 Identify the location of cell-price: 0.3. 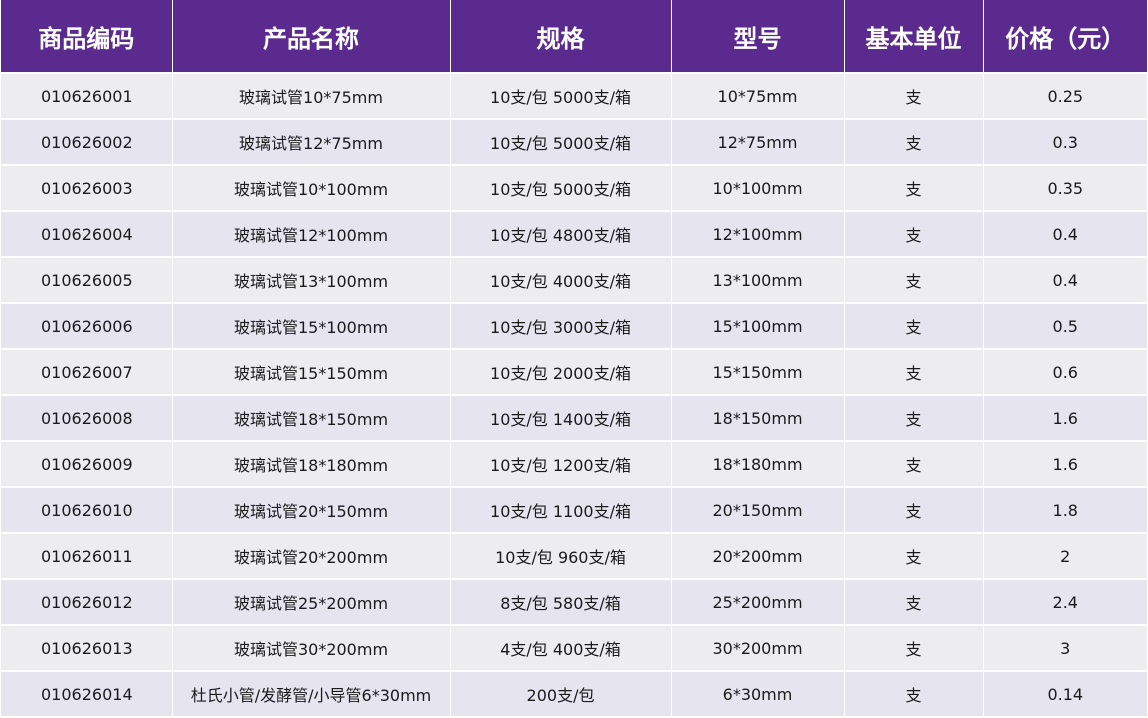
(1065, 142).